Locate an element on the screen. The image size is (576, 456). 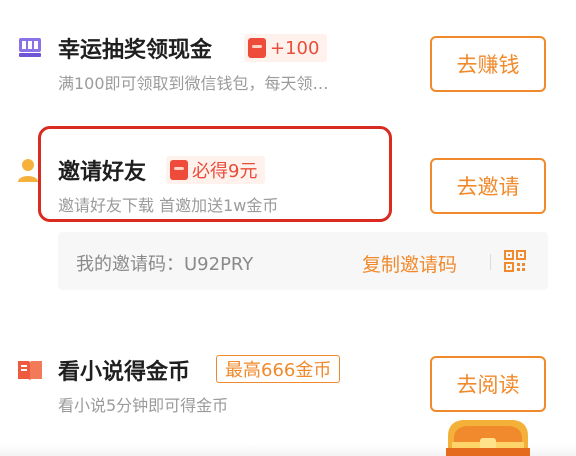
reward-badge: +100 is located at coordinates (286, 48).